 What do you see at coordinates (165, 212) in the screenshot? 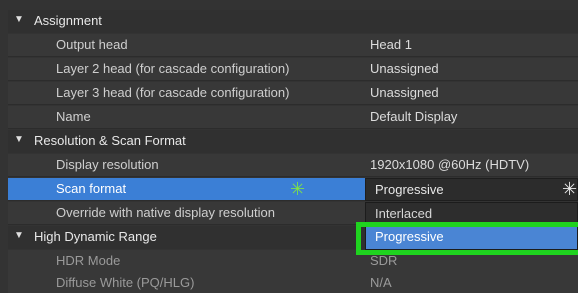
I see `property-label: Override with native display resolution` at bounding box center [165, 212].